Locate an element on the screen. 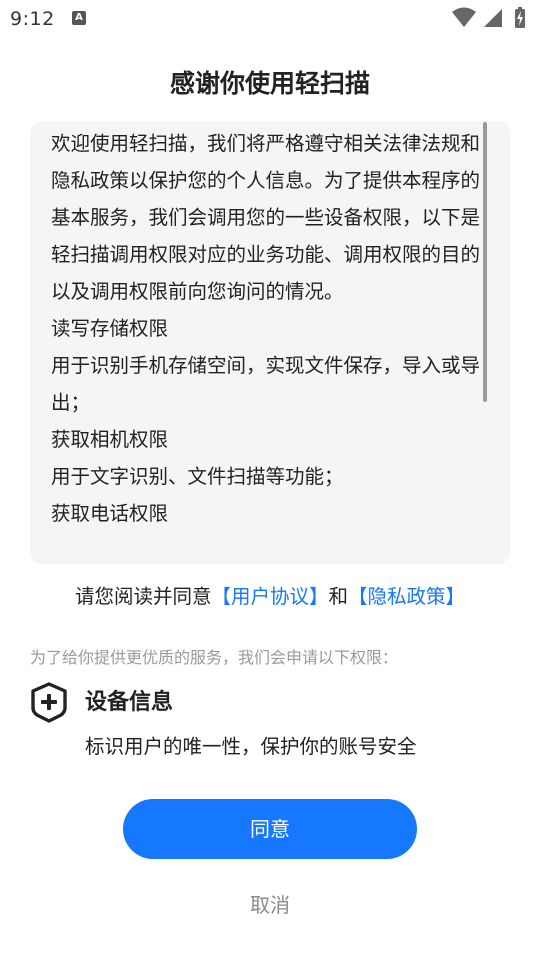 The image size is (540, 960). permission-description: 标识用户的唯一性，保护你的账号安全 is located at coordinates (251, 746).